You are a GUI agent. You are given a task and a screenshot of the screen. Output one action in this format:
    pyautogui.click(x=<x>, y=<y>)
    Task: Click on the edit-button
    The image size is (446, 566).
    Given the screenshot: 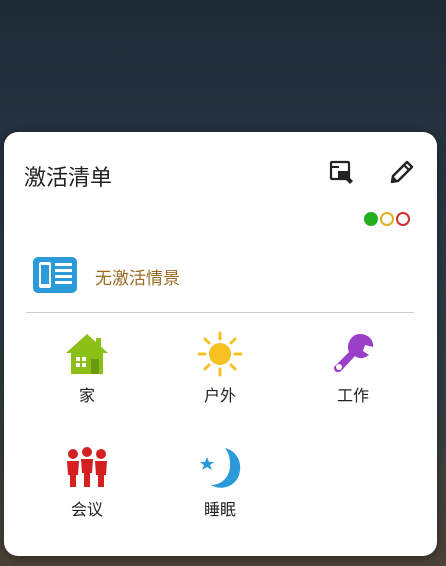 What is the action you would take?
    pyautogui.click(x=402, y=172)
    